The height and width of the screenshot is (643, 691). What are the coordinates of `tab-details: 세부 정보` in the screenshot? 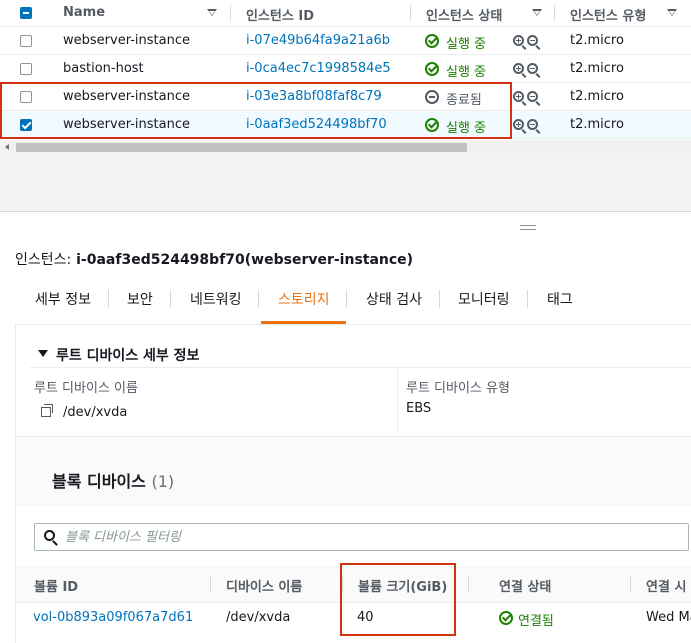 It's located at (63, 299).